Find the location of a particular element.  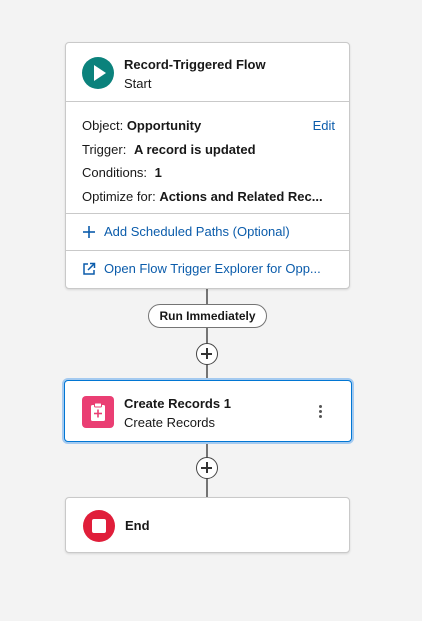

connector-line is located at coordinates (207, 296).